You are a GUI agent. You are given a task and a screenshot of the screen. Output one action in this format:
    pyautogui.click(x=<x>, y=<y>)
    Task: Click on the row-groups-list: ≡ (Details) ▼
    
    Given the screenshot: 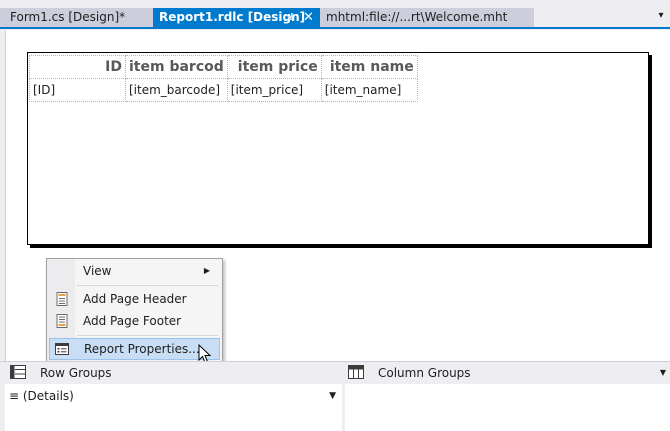 What is the action you would take?
    pyautogui.click(x=173, y=407)
    